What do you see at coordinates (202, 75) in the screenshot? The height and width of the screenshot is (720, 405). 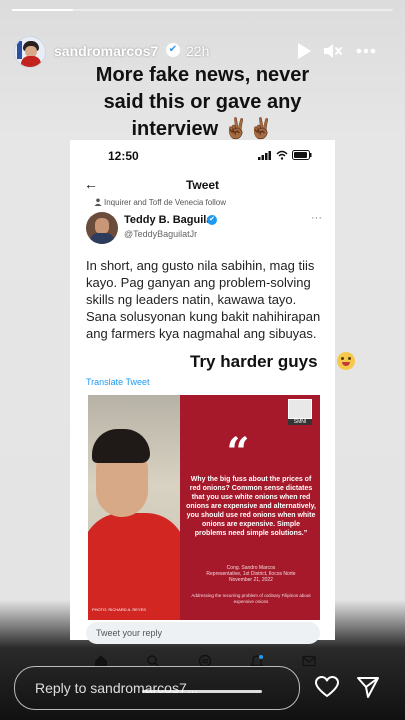 I see `caption-line: More fake news, never` at bounding box center [202, 75].